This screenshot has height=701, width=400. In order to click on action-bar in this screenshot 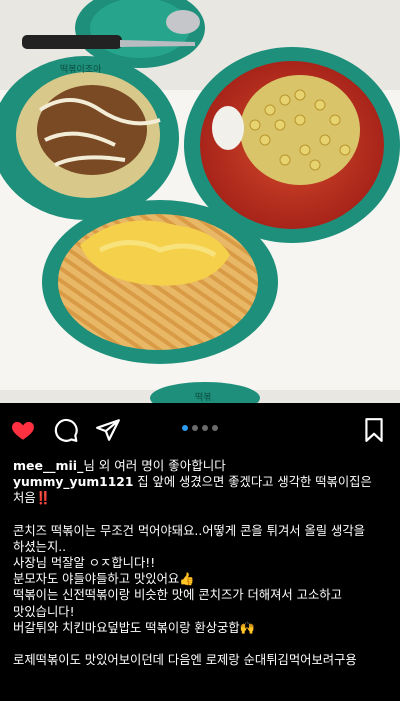, I will do `click(200, 427)`.